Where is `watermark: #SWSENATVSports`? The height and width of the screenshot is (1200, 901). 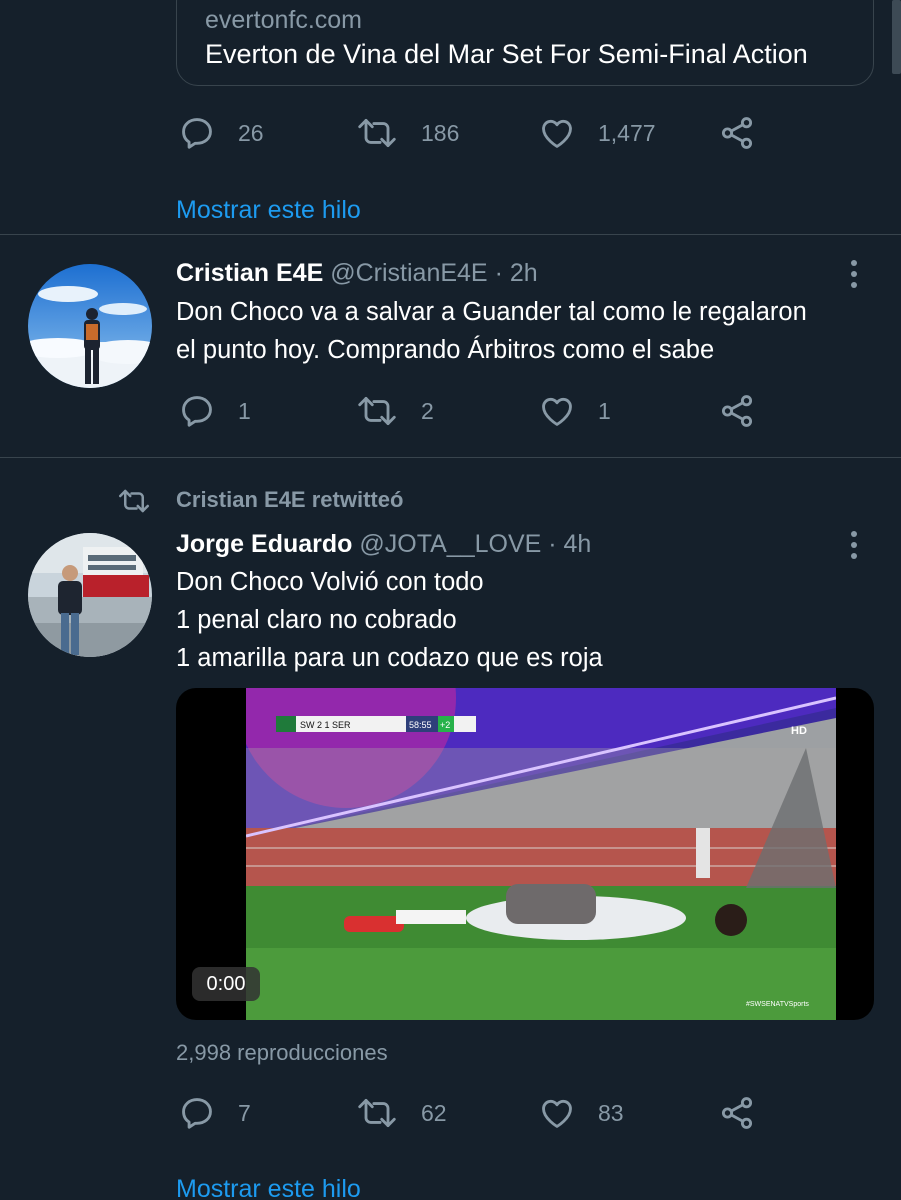
watermark: #SWSENATVSports is located at coordinates (777, 1004).